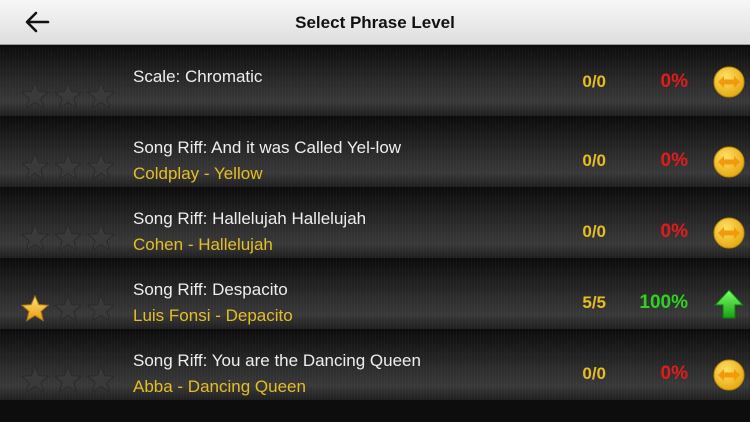  I want to click on page-title: Select Phrase Level, so click(375, 22).